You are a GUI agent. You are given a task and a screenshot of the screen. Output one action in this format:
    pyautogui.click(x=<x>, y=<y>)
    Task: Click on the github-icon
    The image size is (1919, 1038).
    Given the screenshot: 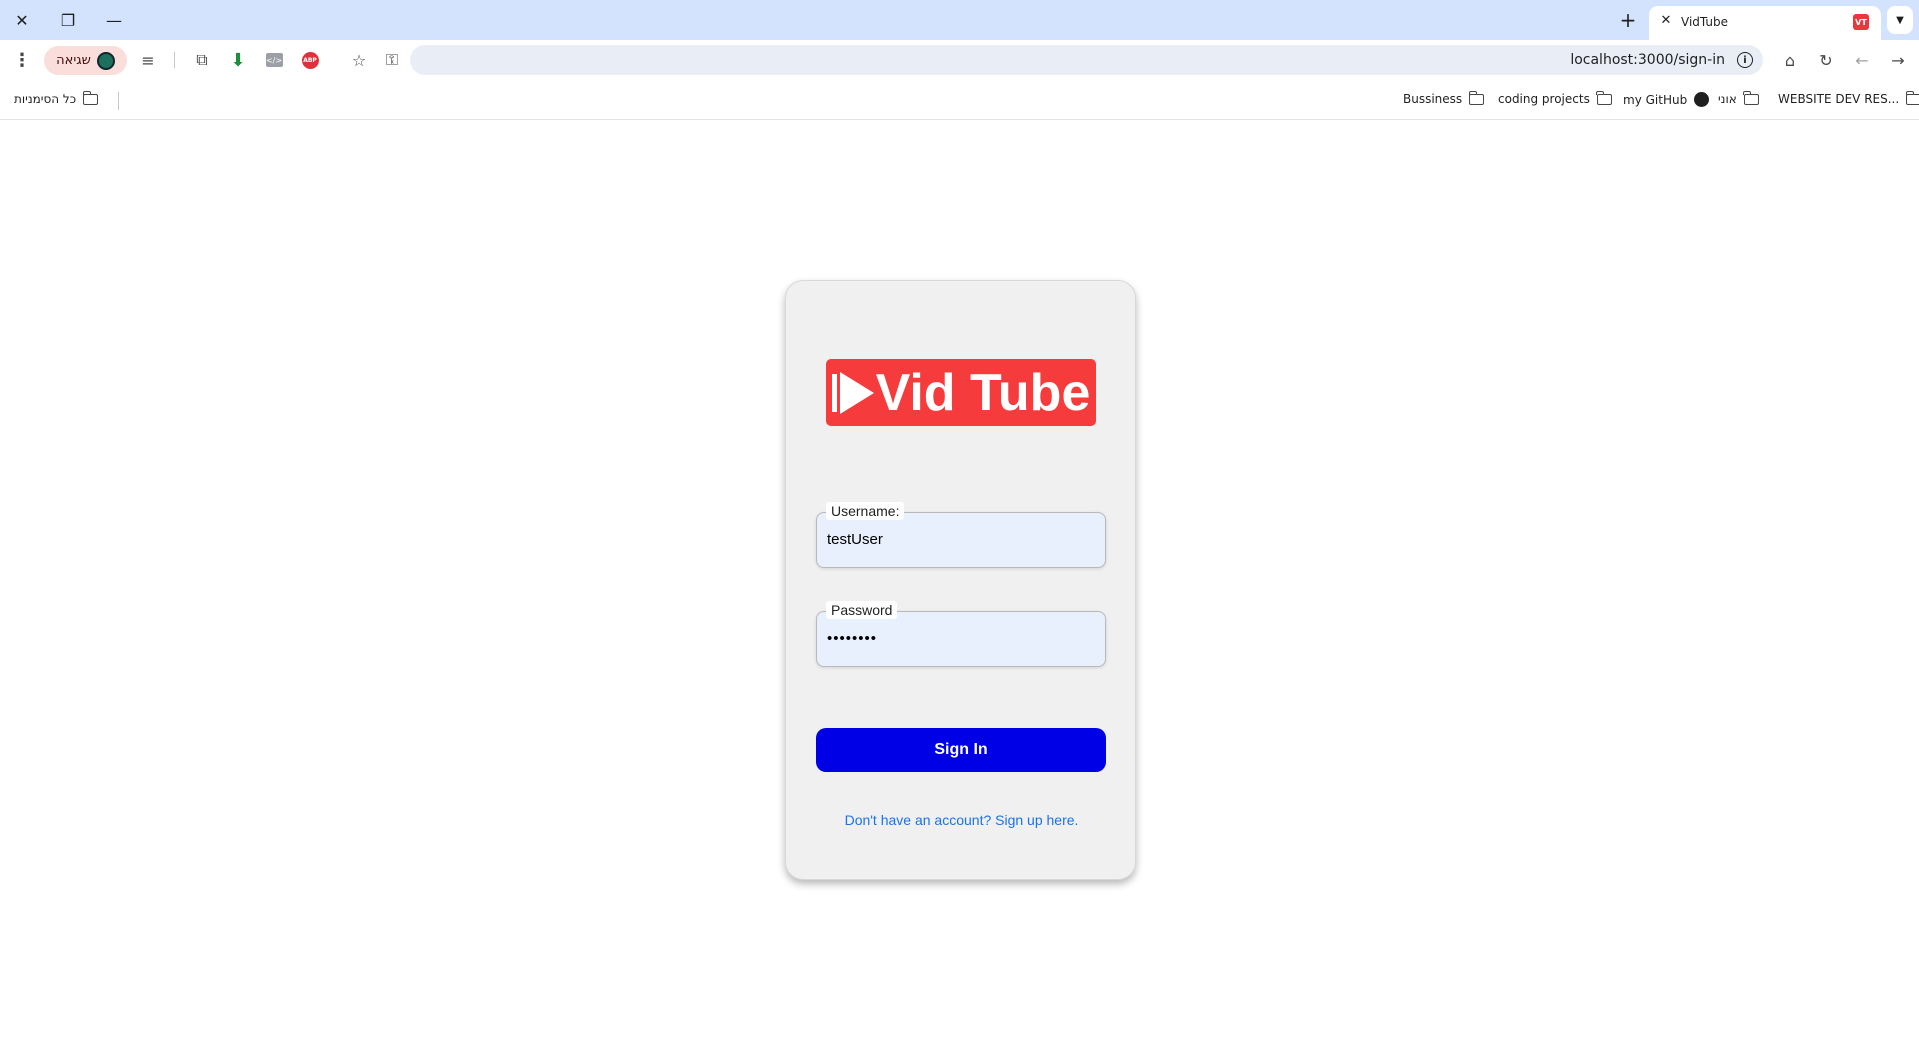 What is the action you would take?
    pyautogui.click(x=1702, y=99)
    